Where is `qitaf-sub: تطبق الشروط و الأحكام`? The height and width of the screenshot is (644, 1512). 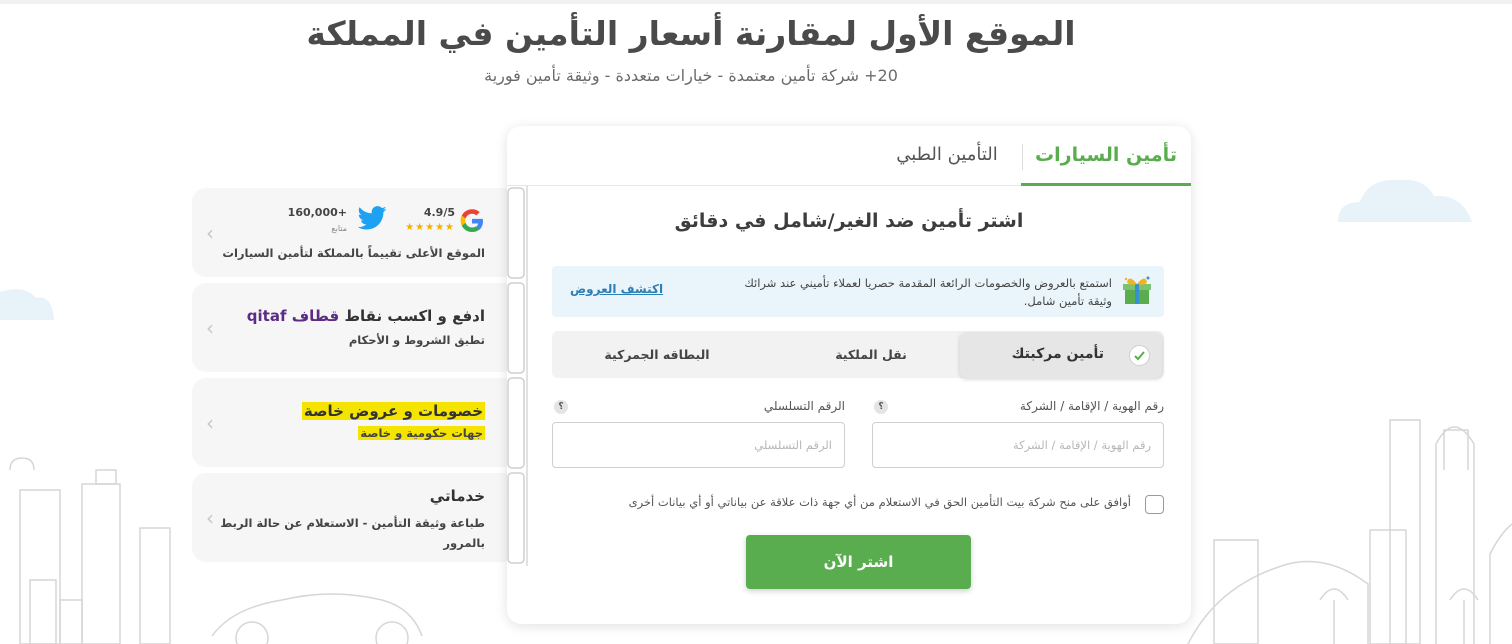 qitaf-sub: تطبق الشروط و الأحكام is located at coordinates (416, 340).